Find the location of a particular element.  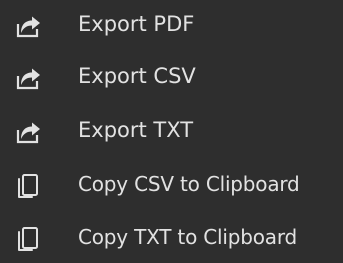

menu-item-label: Export PDF is located at coordinates (136, 24).